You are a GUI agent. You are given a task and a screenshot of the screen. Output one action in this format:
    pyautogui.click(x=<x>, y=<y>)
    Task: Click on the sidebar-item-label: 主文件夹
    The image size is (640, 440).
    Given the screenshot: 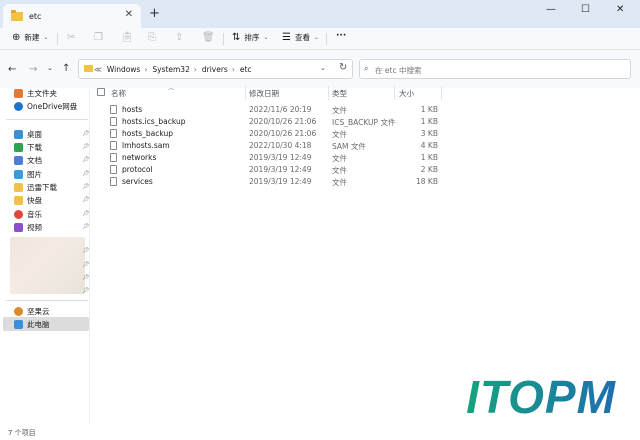 What is the action you would take?
    pyautogui.click(x=42, y=93)
    